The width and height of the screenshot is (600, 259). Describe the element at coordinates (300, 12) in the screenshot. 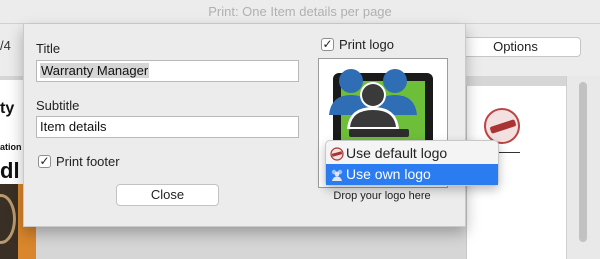

I see `window-title: Print: One Item details per page` at that location.